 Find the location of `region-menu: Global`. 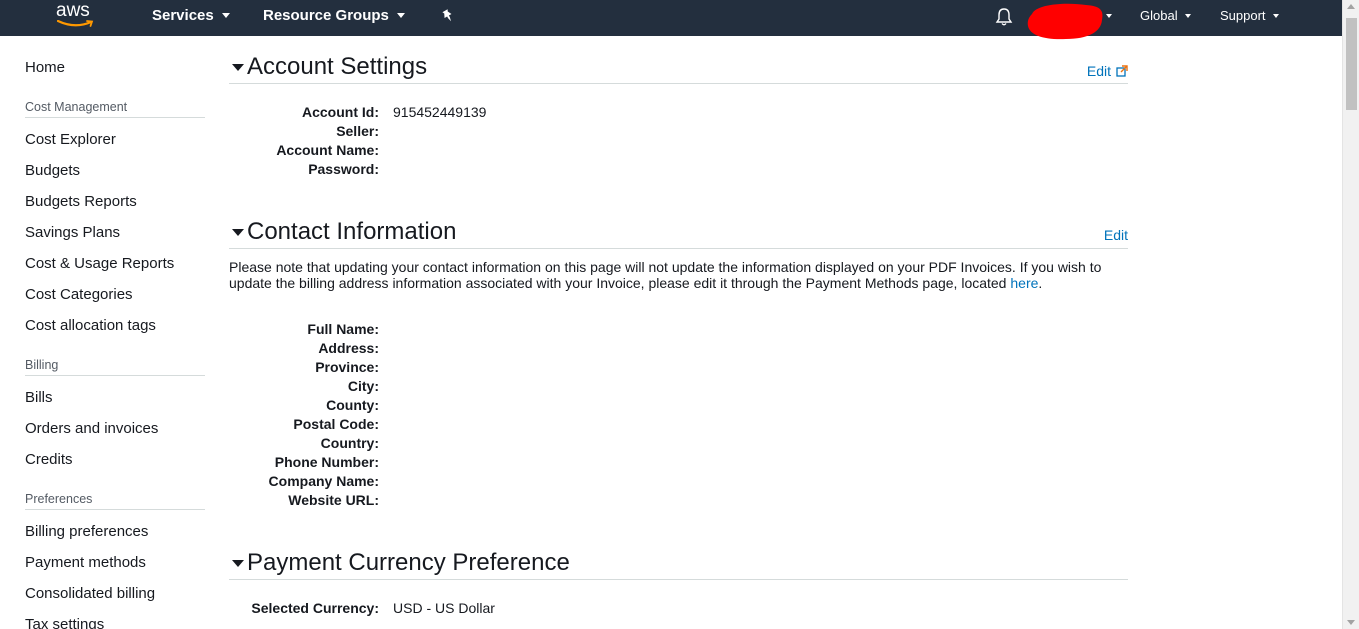

region-menu: Global is located at coordinates (1165, 18).